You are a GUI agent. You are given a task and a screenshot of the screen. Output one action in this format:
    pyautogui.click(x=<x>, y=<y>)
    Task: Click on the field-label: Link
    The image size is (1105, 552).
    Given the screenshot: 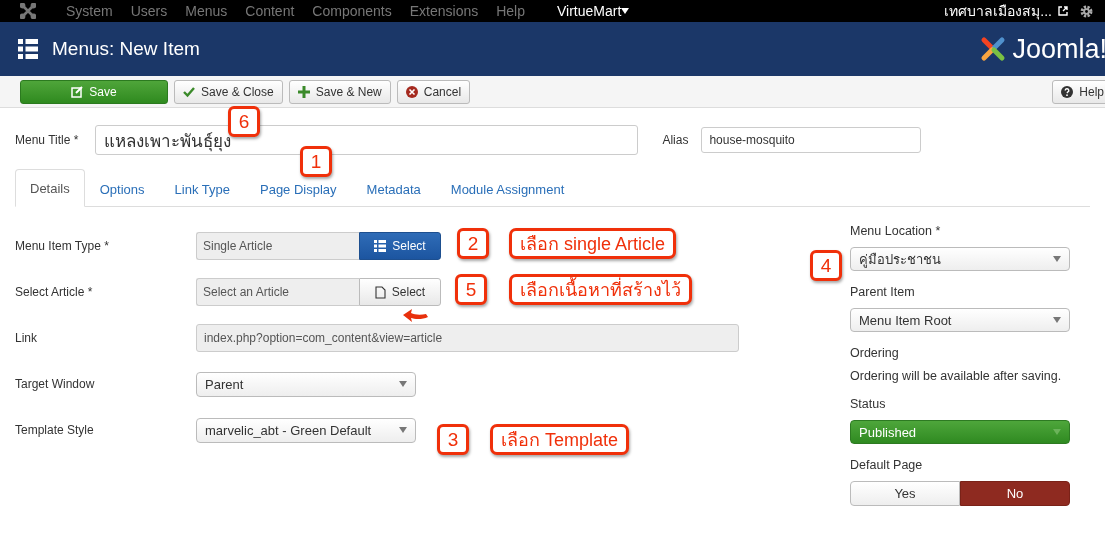 What is the action you would take?
    pyautogui.click(x=26, y=338)
    